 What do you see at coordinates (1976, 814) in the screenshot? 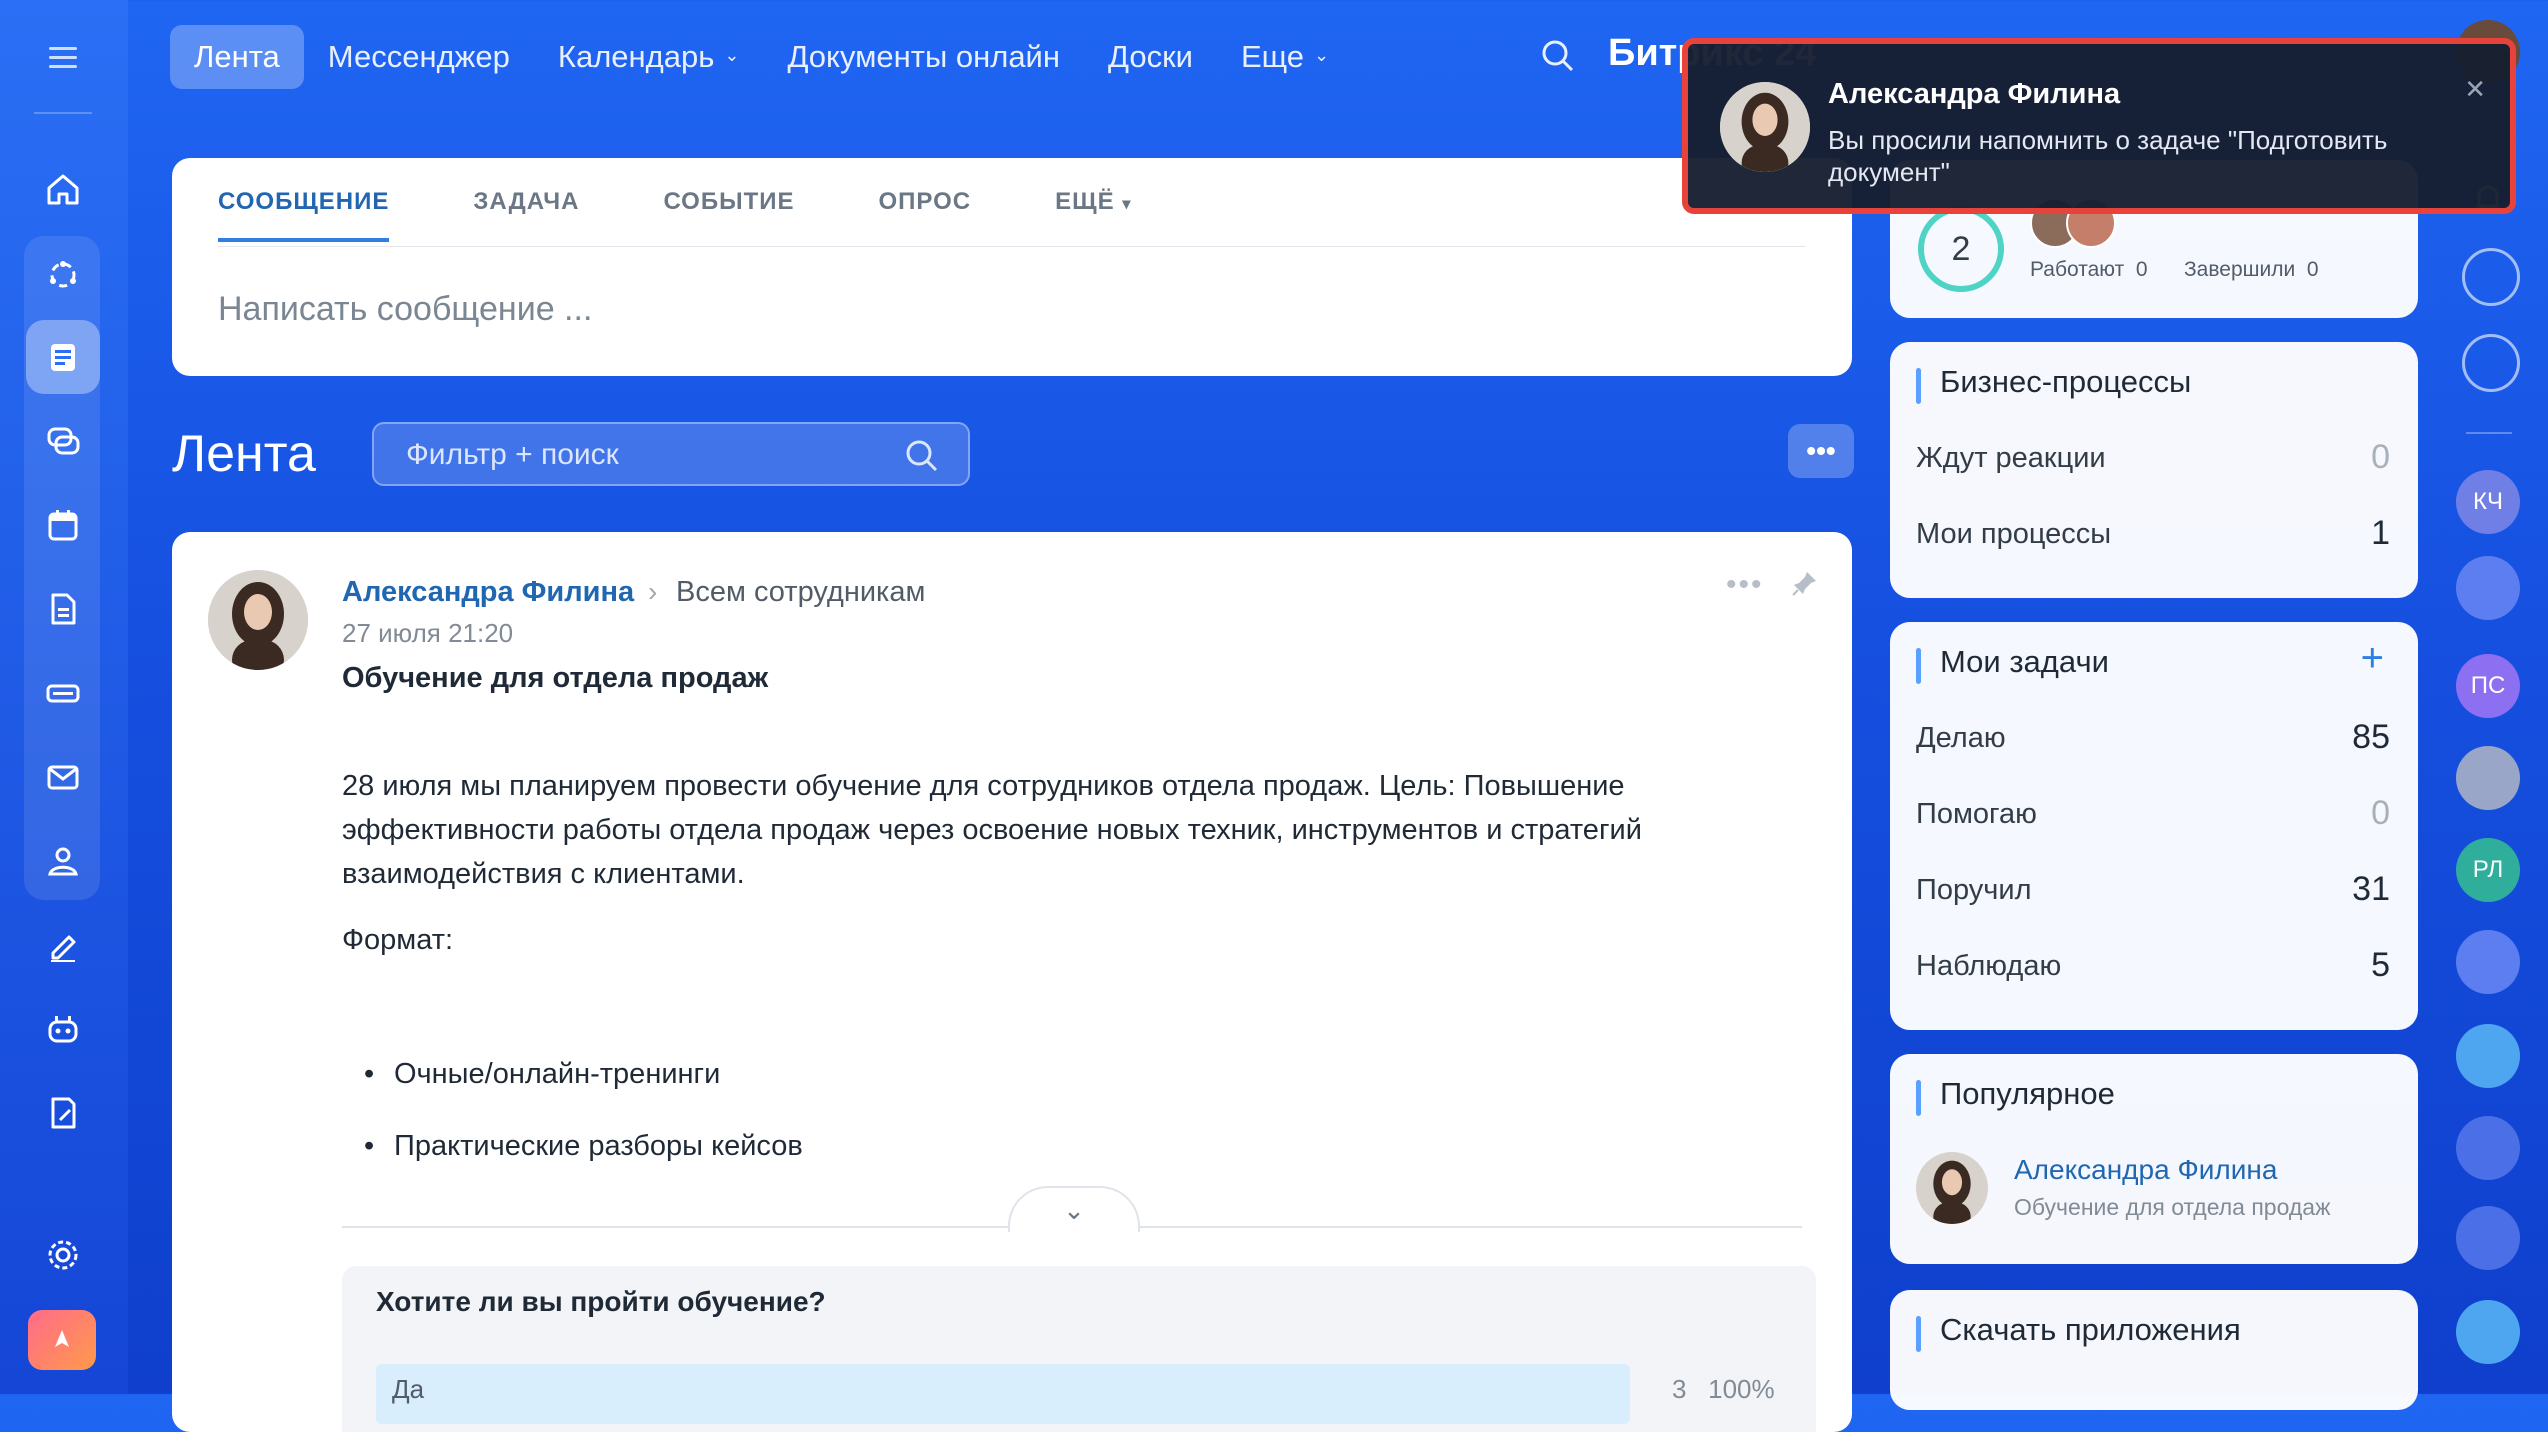
I see `tasks-helping-label: Помогаю` at bounding box center [1976, 814].